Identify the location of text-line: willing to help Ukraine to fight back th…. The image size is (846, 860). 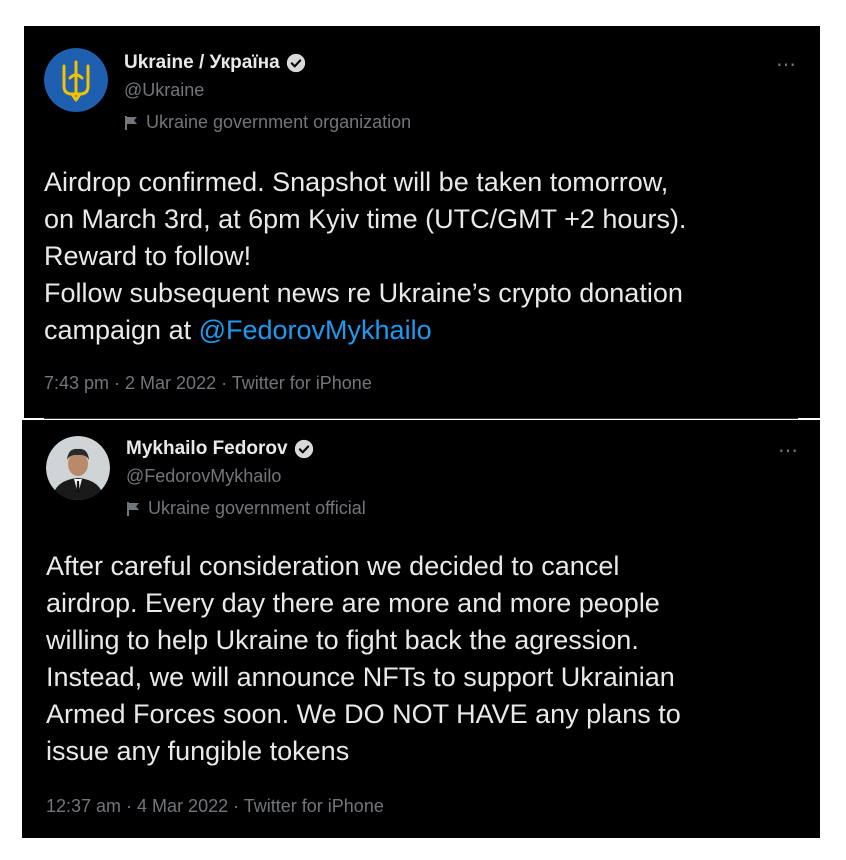
(342, 640).